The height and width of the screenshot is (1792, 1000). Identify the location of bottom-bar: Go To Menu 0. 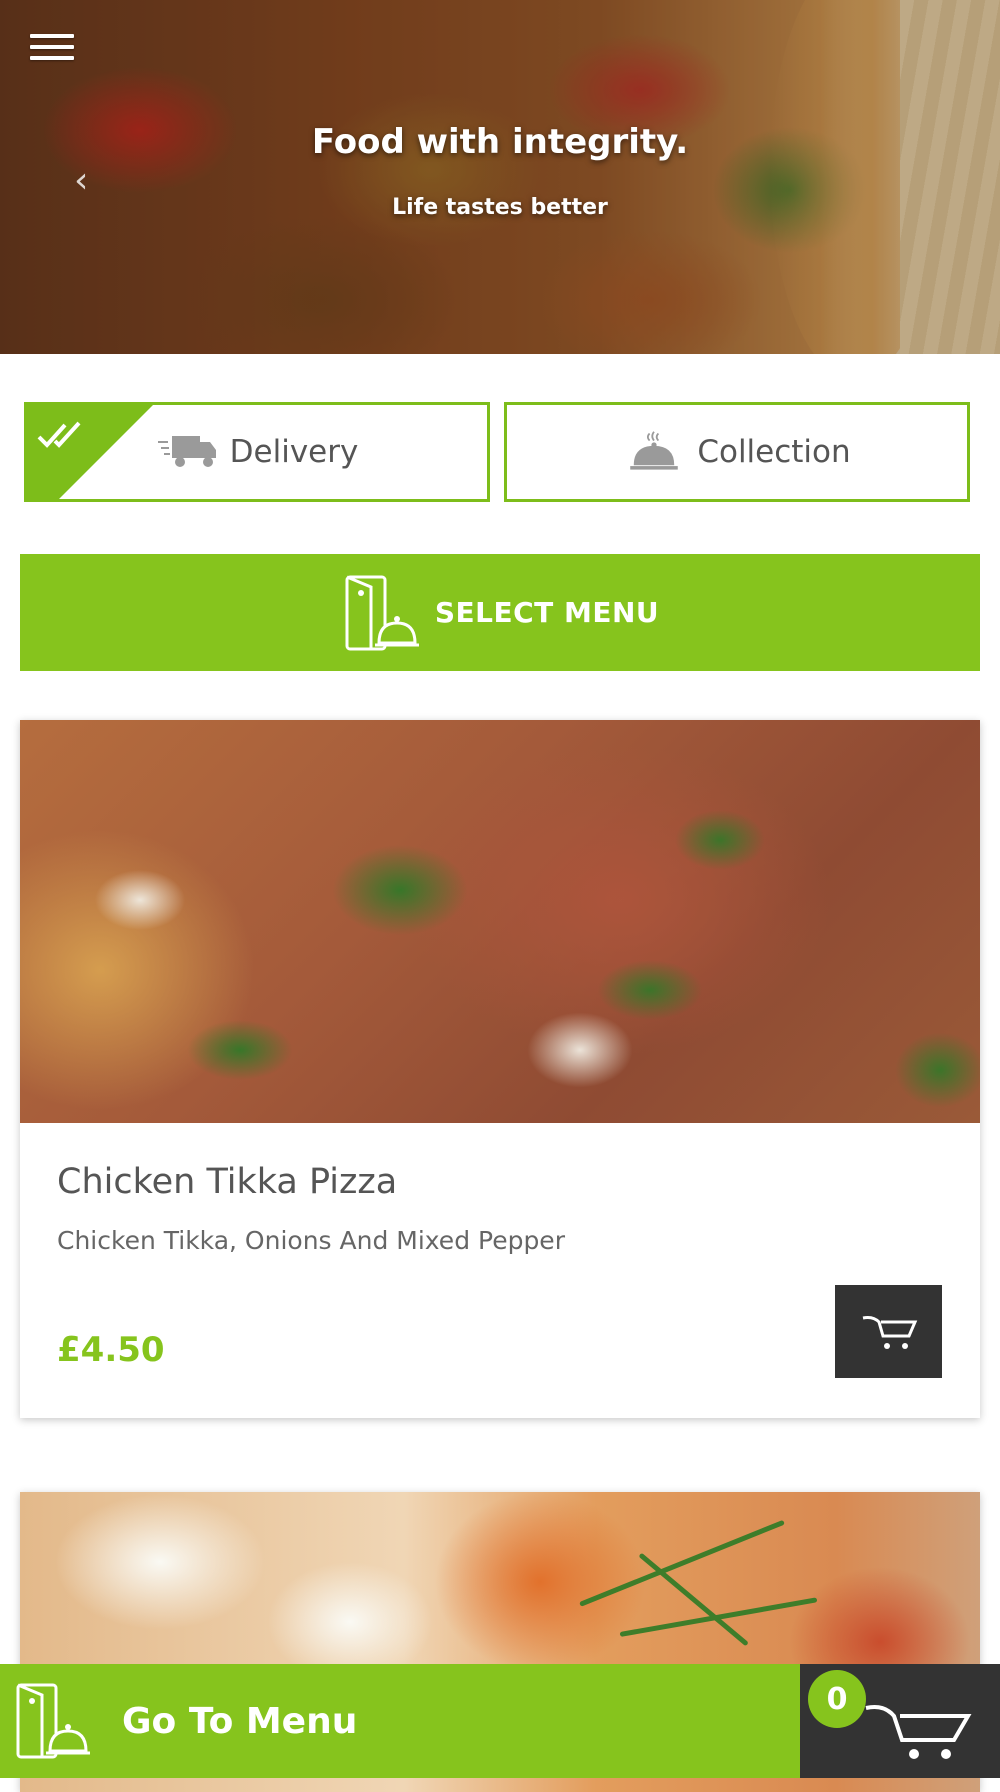
(500, 1721).